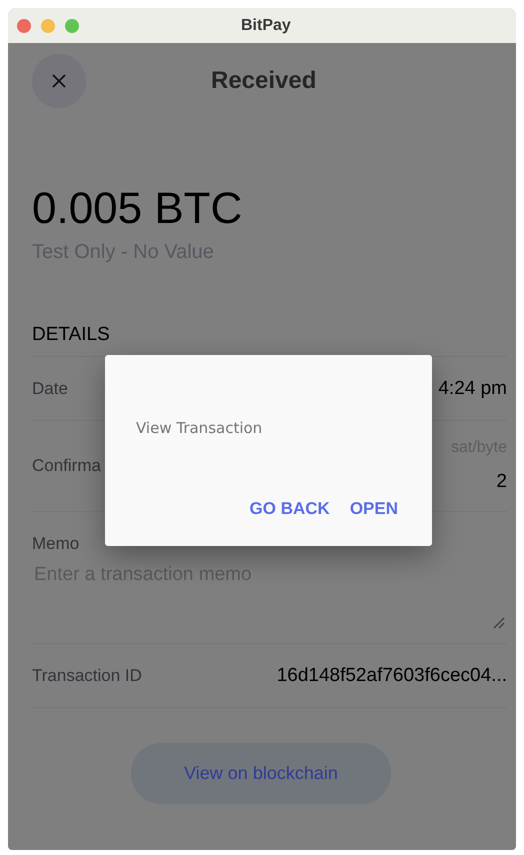 The image size is (524, 855). Describe the element at coordinates (87, 676) in the screenshot. I see `detail-label: Transaction ID` at that location.